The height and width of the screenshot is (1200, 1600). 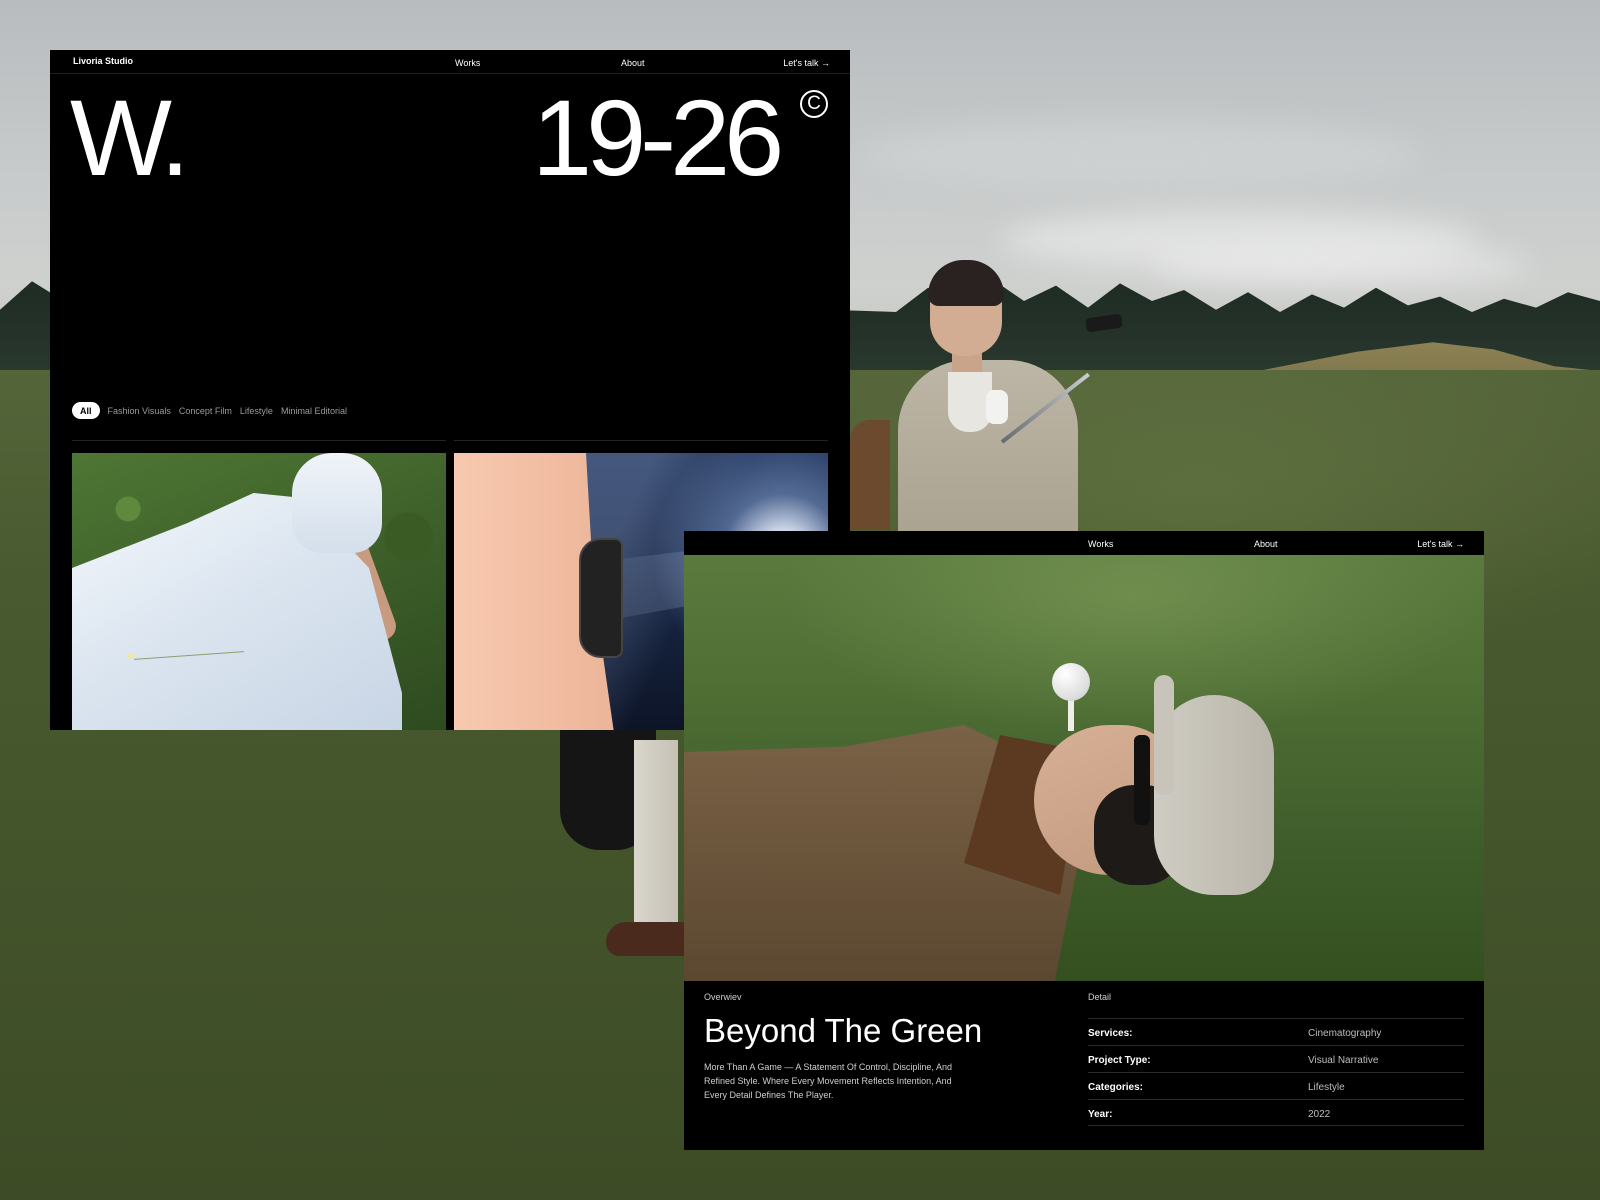 I want to click on detail-row-services: Services: Cinematography, so click(x=1276, y=1031).